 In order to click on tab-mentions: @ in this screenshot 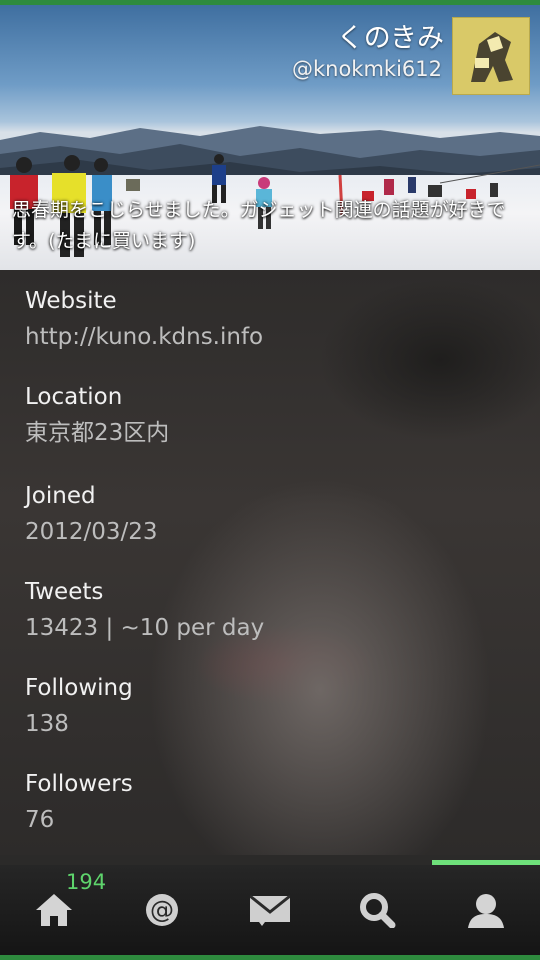, I will do `click(162, 910)`.